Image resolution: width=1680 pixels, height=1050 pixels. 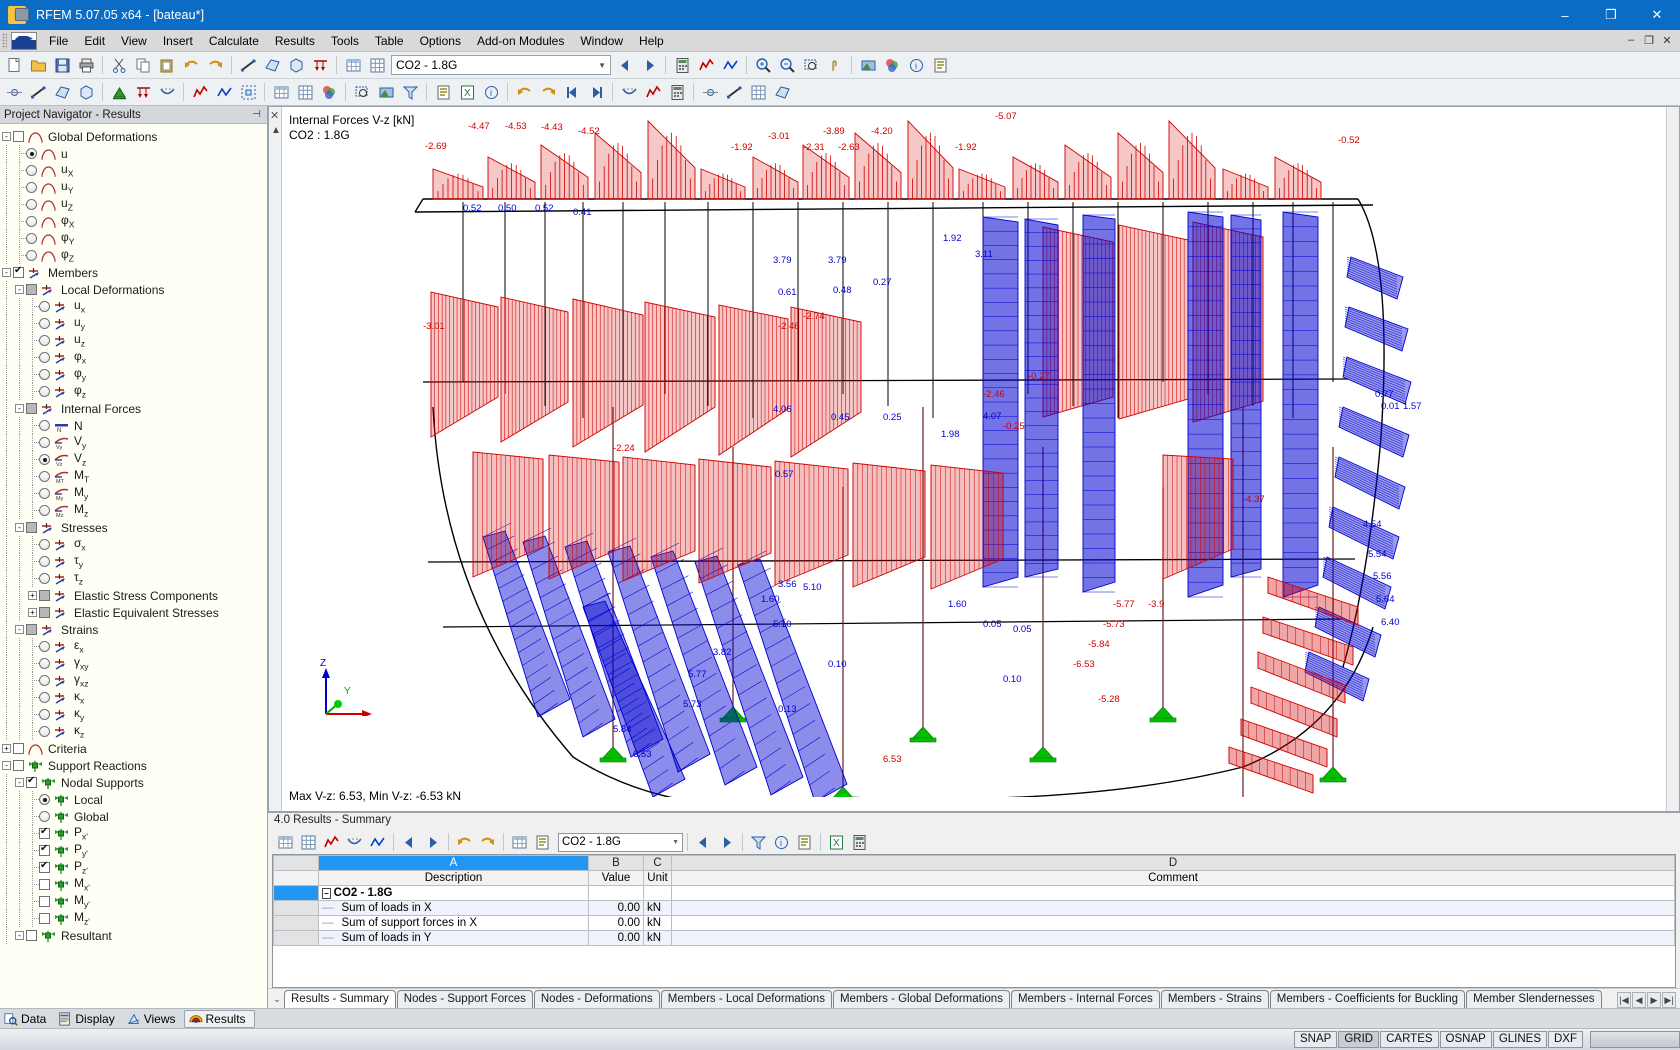 What do you see at coordinates (377, 65) in the screenshot?
I see `grid-button` at bounding box center [377, 65].